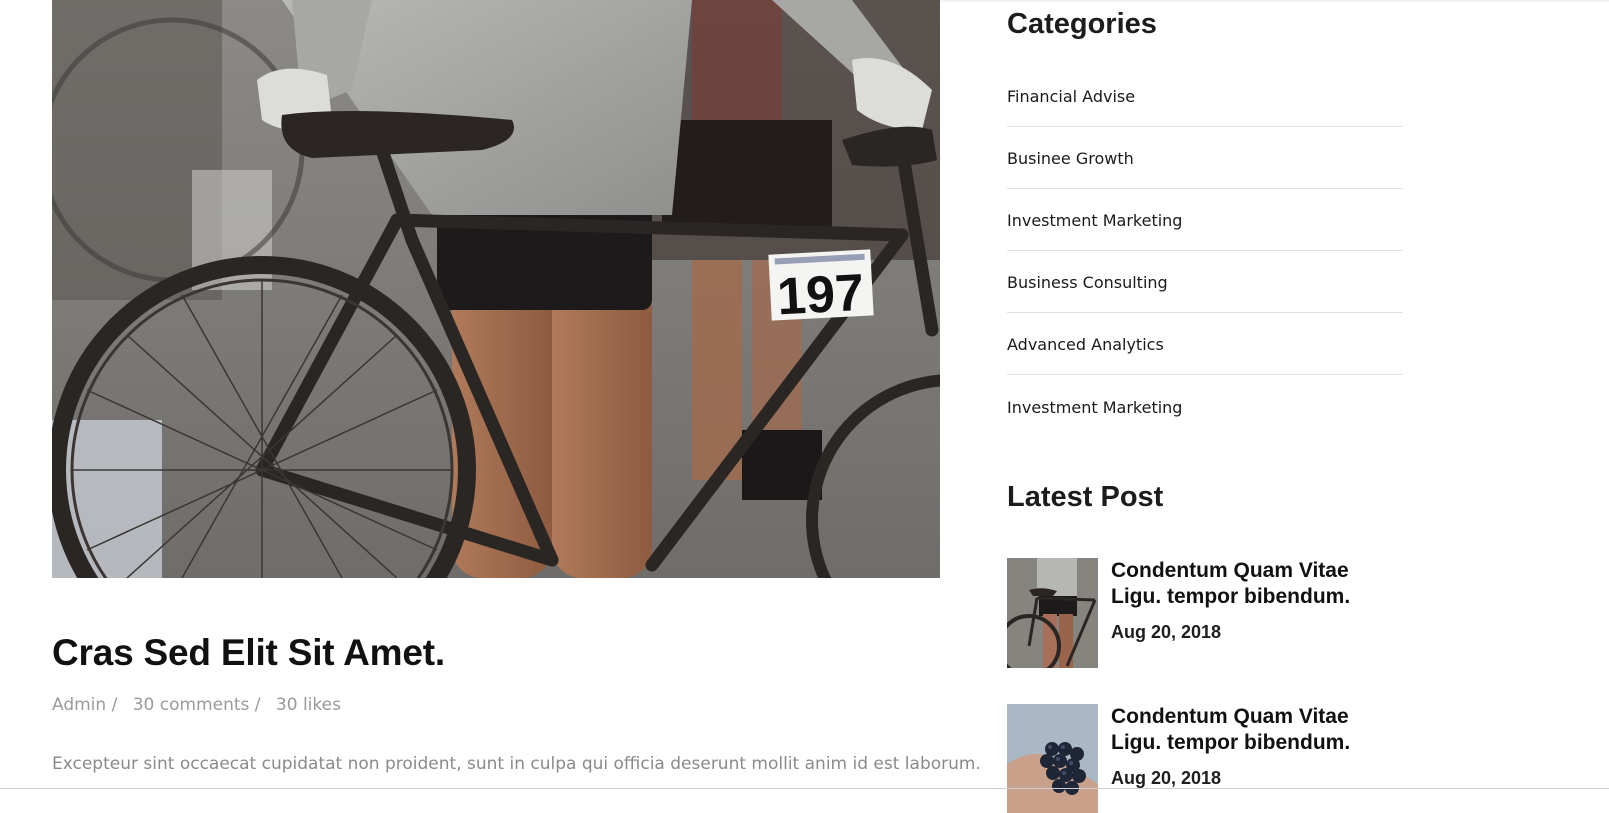 The width and height of the screenshot is (1609, 813). Describe the element at coordinates (1205, 158) in the screenshot. I see `category-link-businee-growth: Businee Growth` at that location.